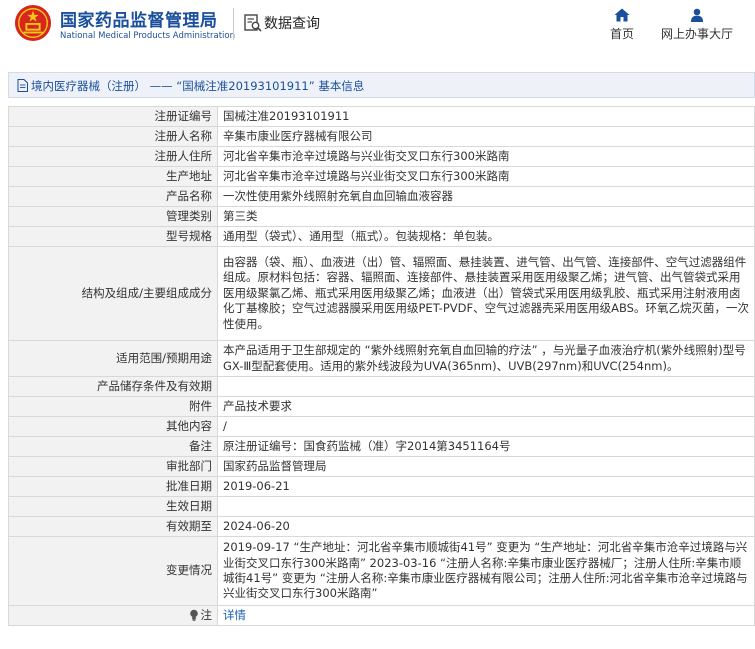  Describe the element at coordinates (113, 406) in the screenshot. I see `field-label: 附件` at that location.